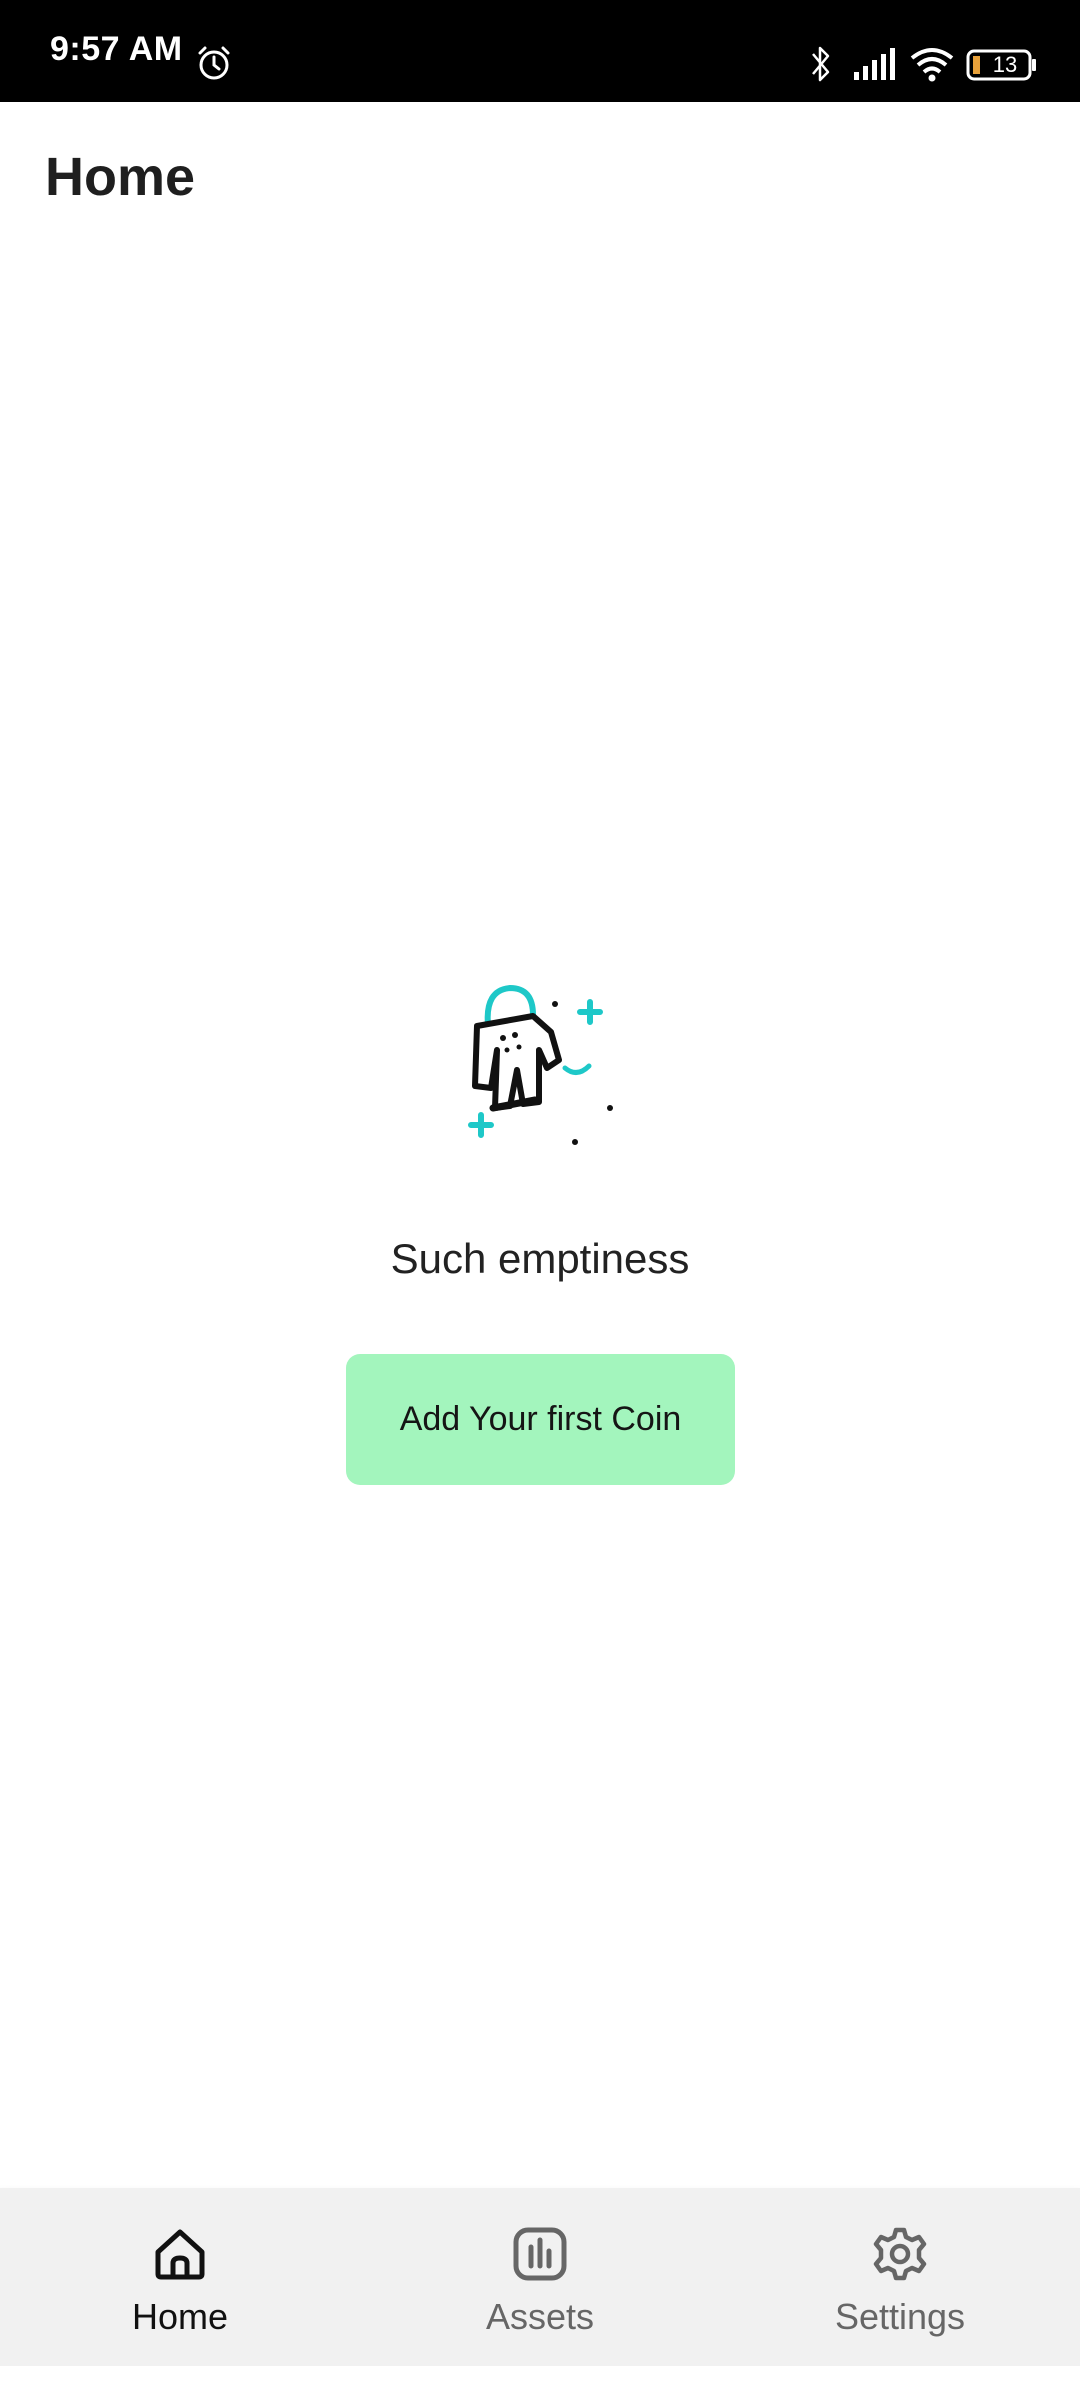 This screenshot has width=1080, height=2400. I want to click on nav-label-assets: Assets, so click(540, 2316).